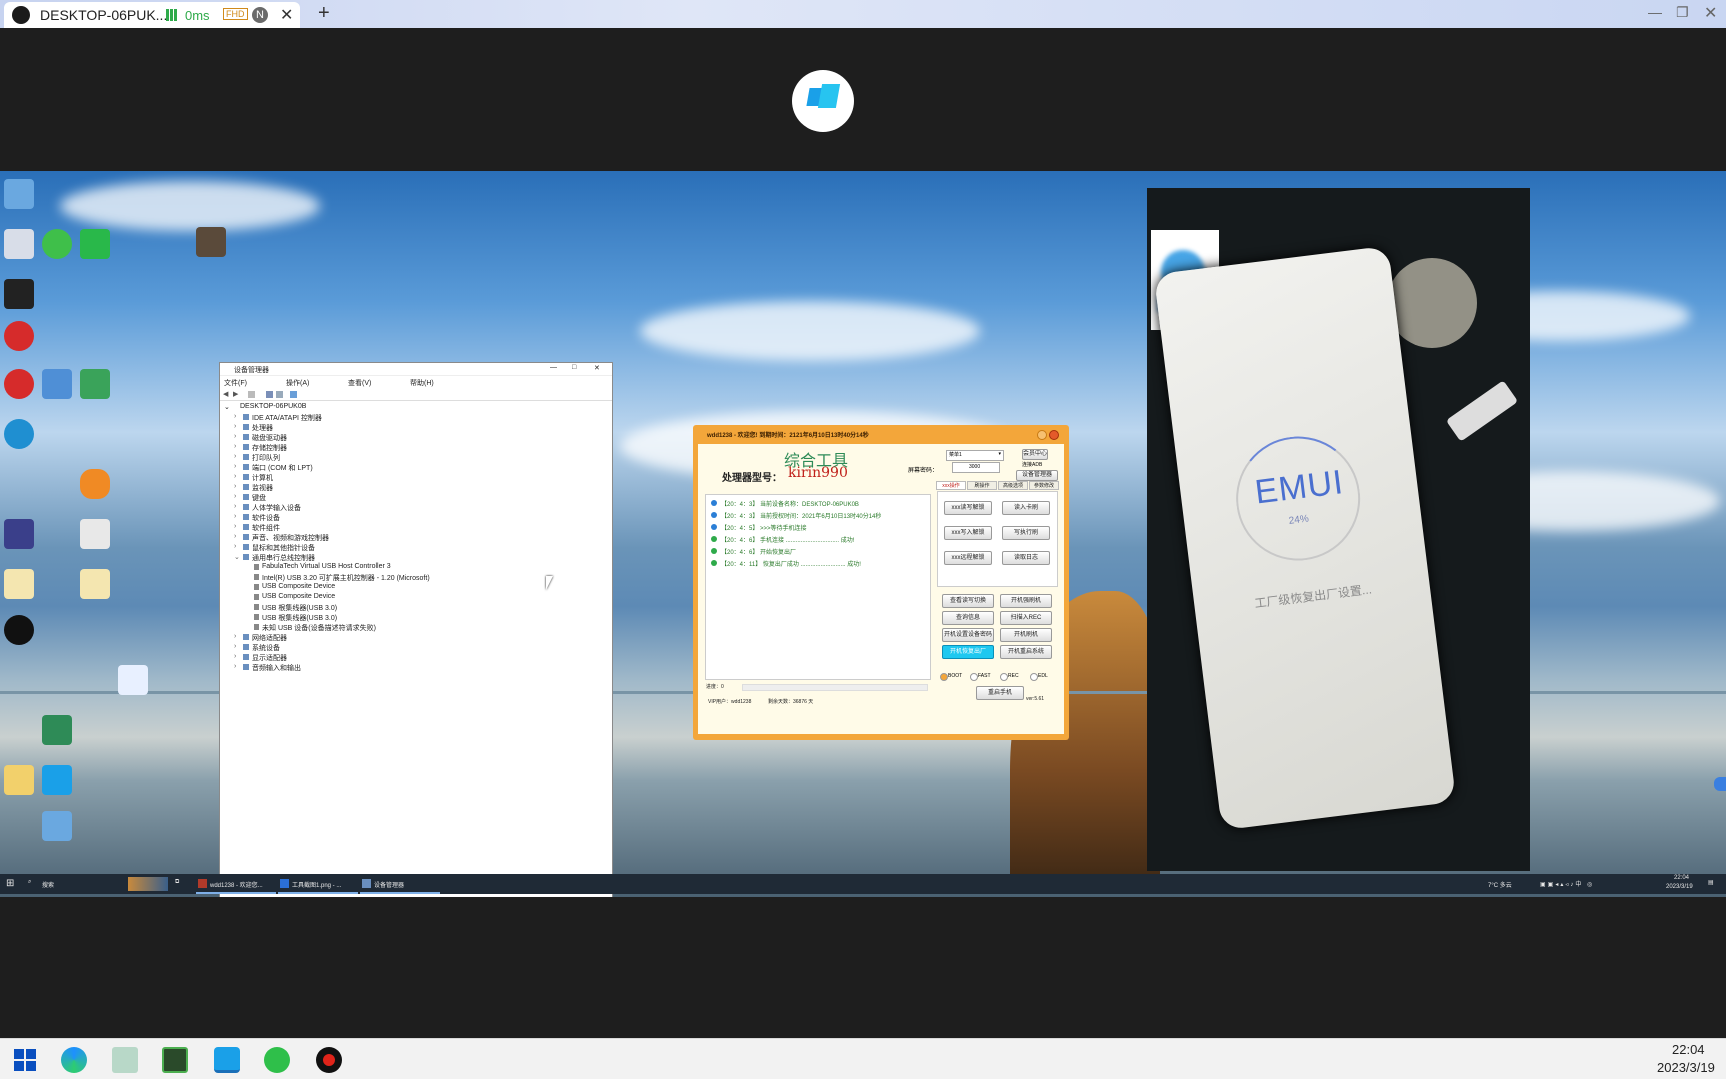 The width and height of the screenshot is (1726, 1079). I want to click on remote-session-tab: DESKTOP-06PUK... 0ms FHD N ✕, so click(152, 15).